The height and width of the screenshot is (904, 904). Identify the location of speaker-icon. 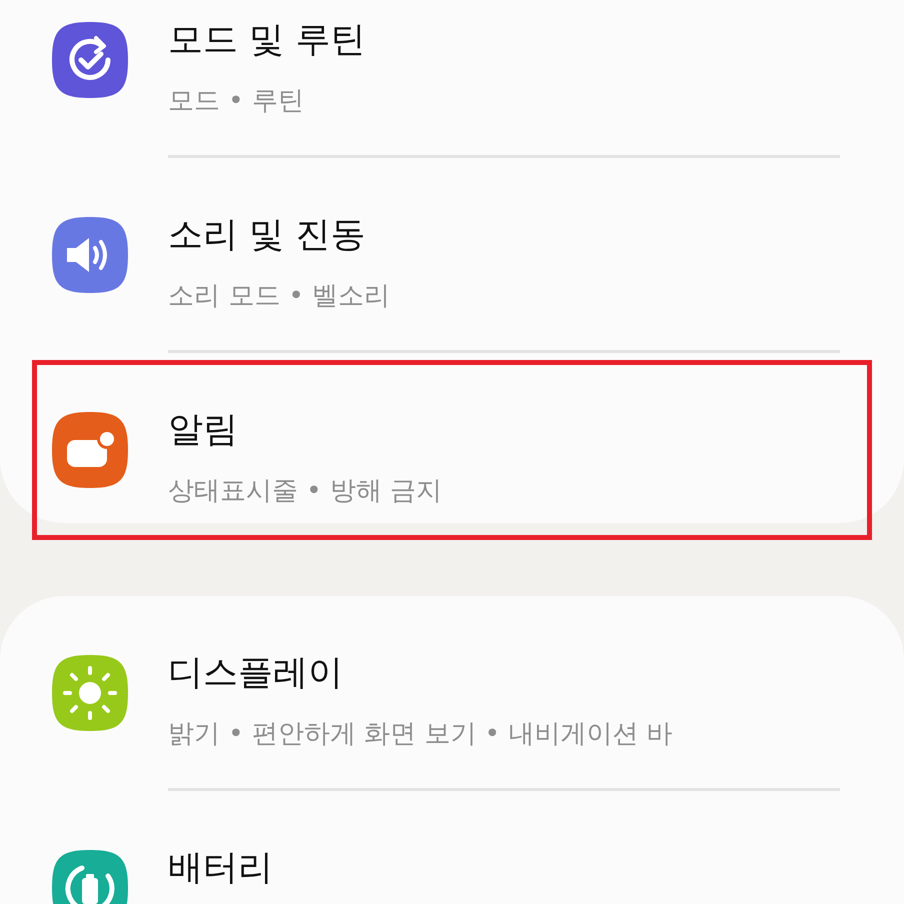
(90, 255).